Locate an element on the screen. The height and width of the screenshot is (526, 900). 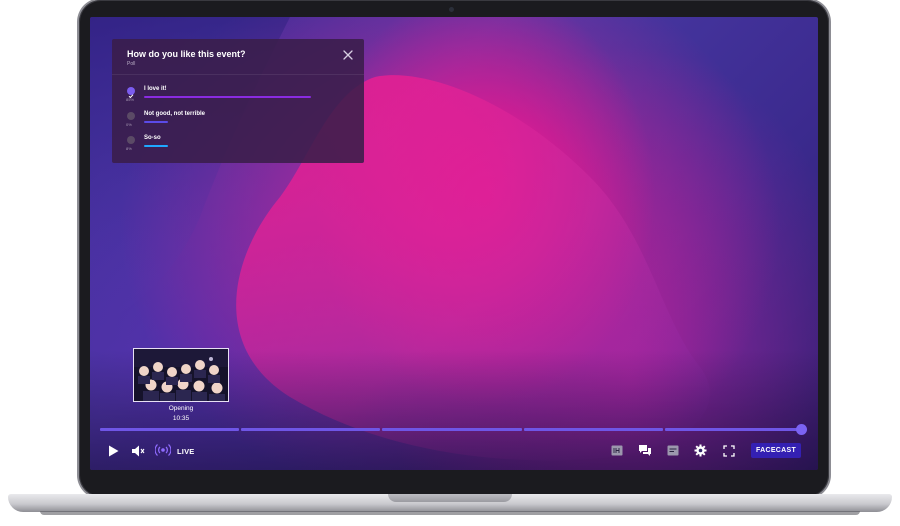
captions-icon is located at coordinates (673, 450).